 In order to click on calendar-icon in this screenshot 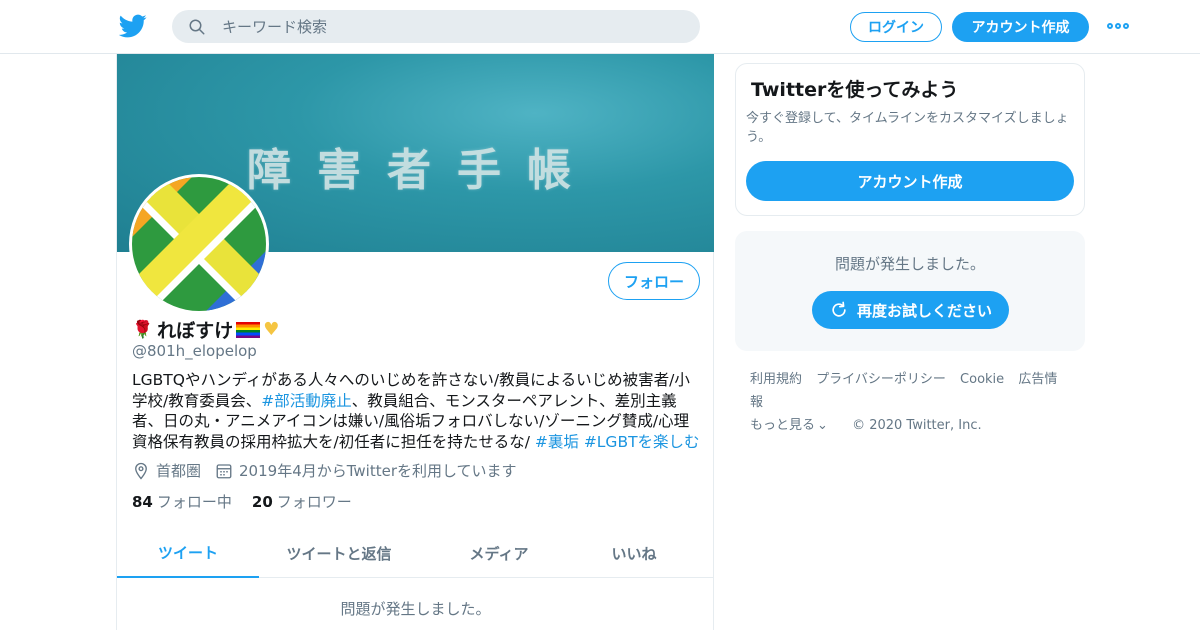, I will do `click(224, 470)`.